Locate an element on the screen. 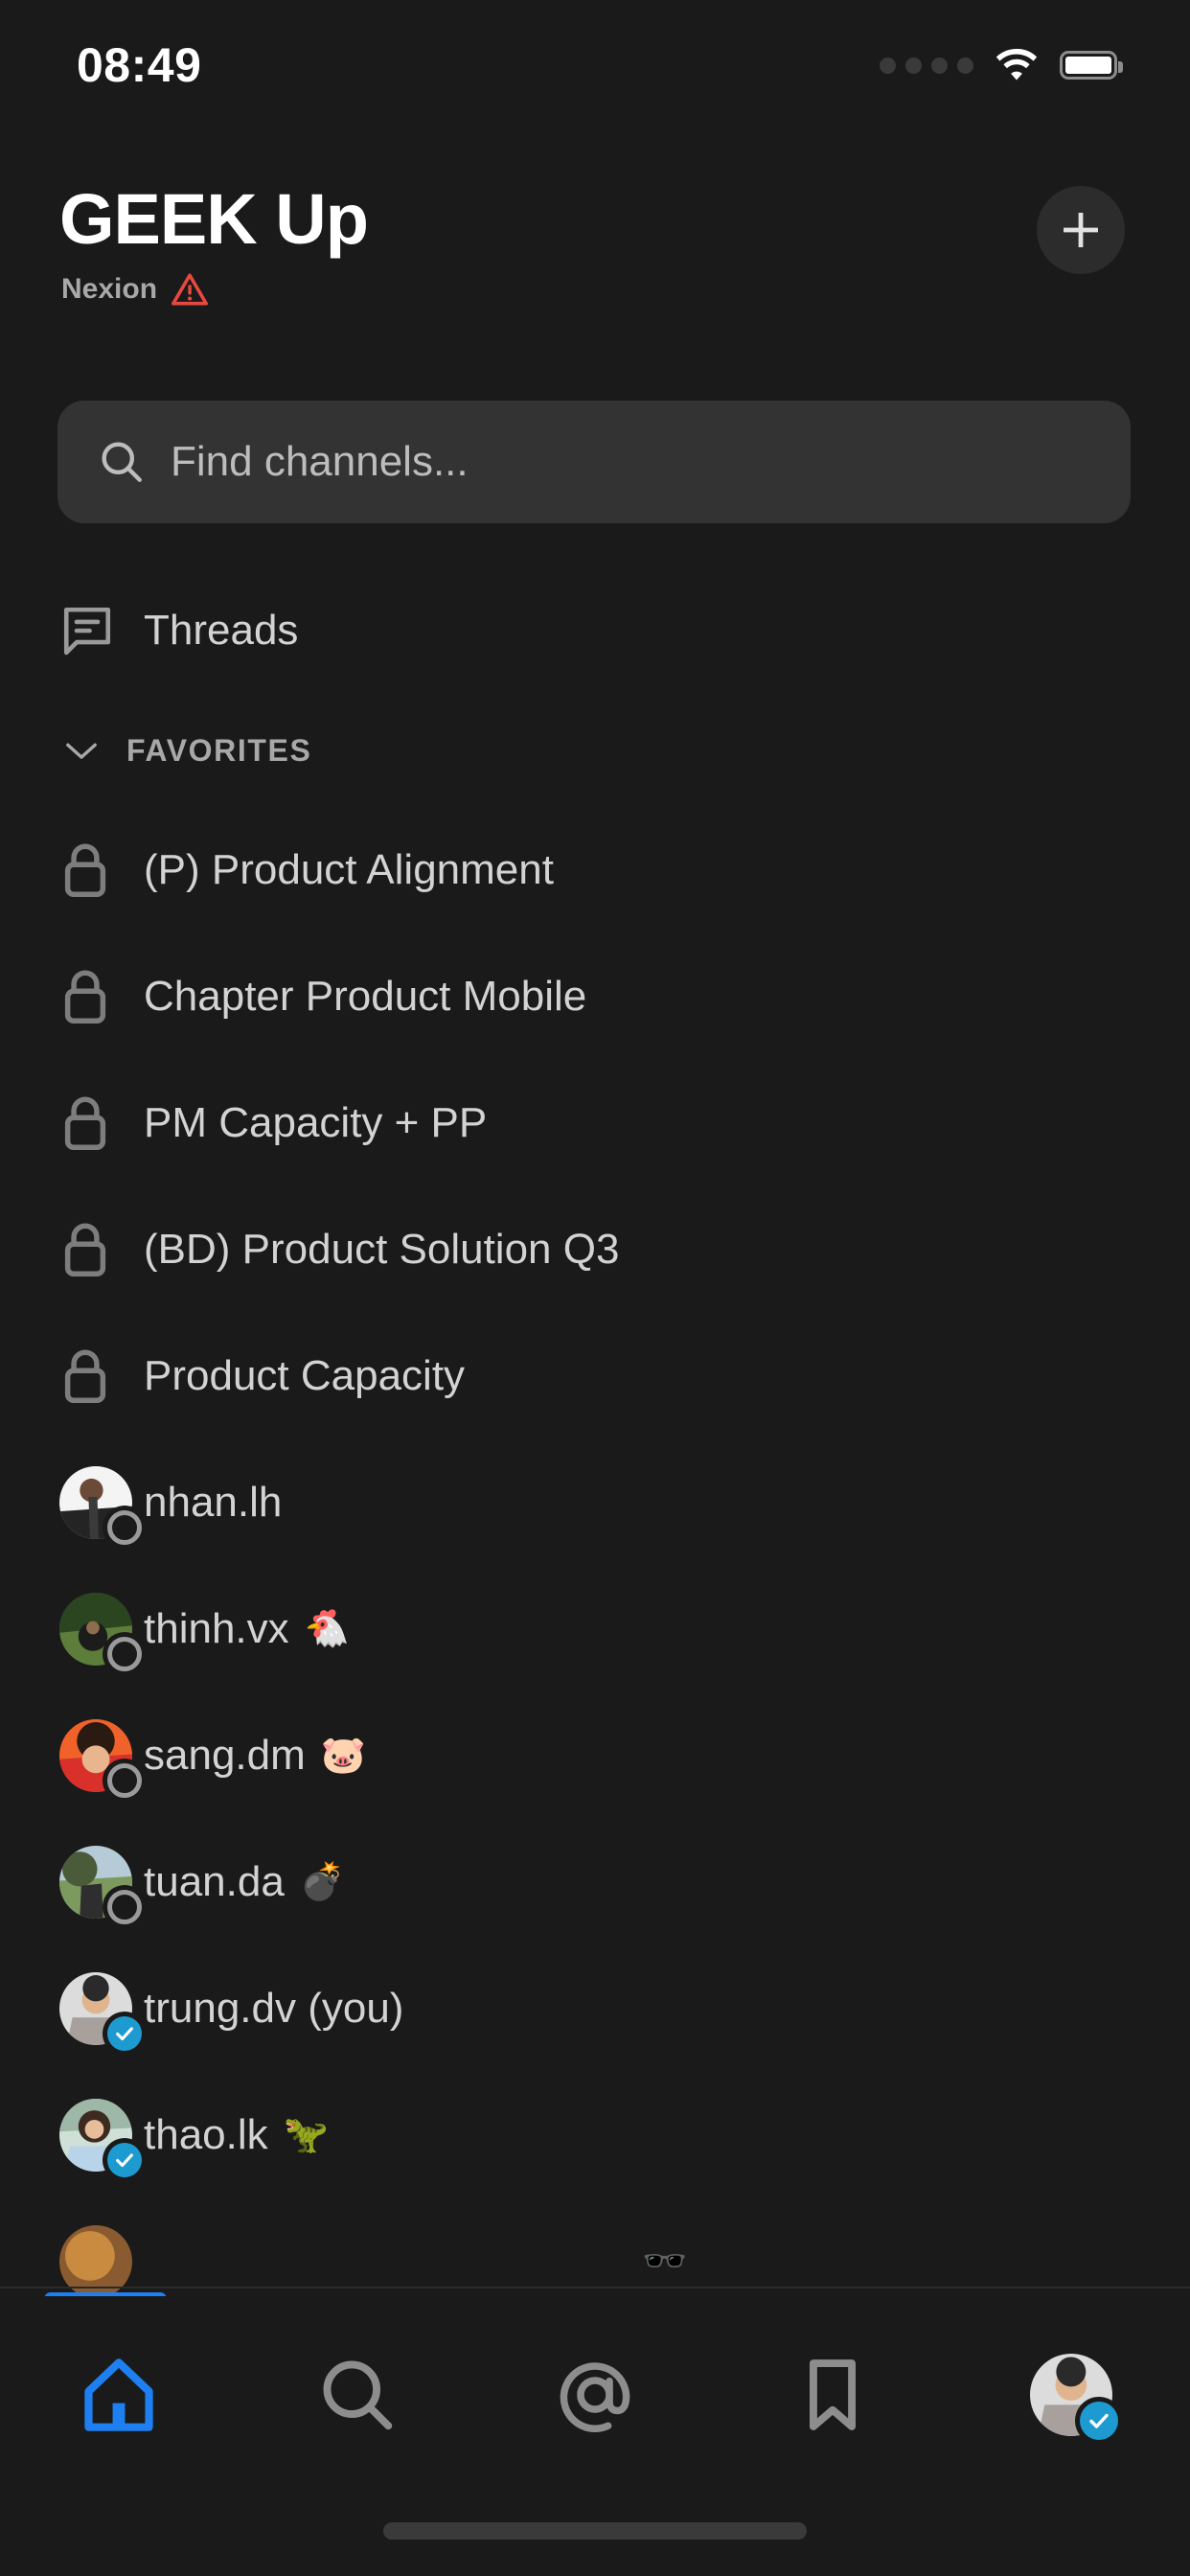  sidebar-item-channel: (BD) Product Solution Q3 is located at coordinates (595, 1249).